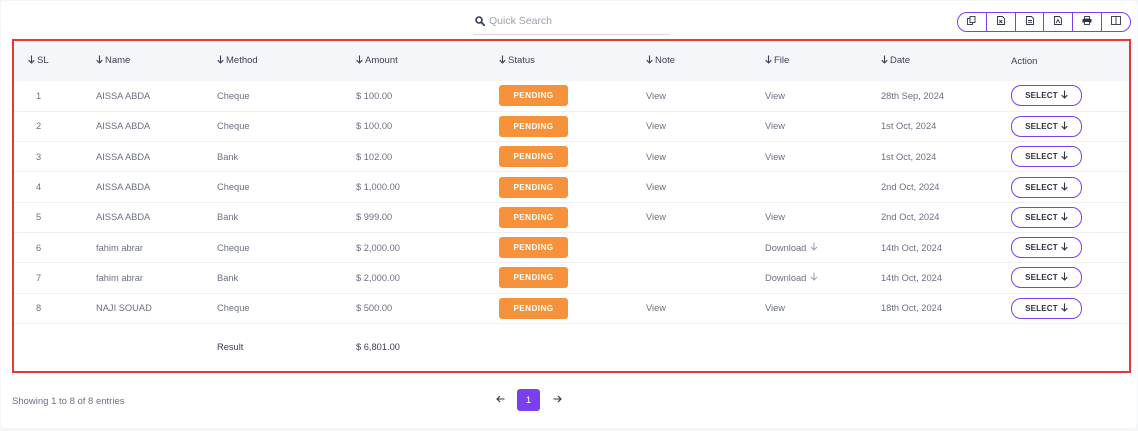 The image size is (1138, 431). Describe the element at coordinates (142, 61) in the screenshot. I see `column-header-name: Name` at that location.